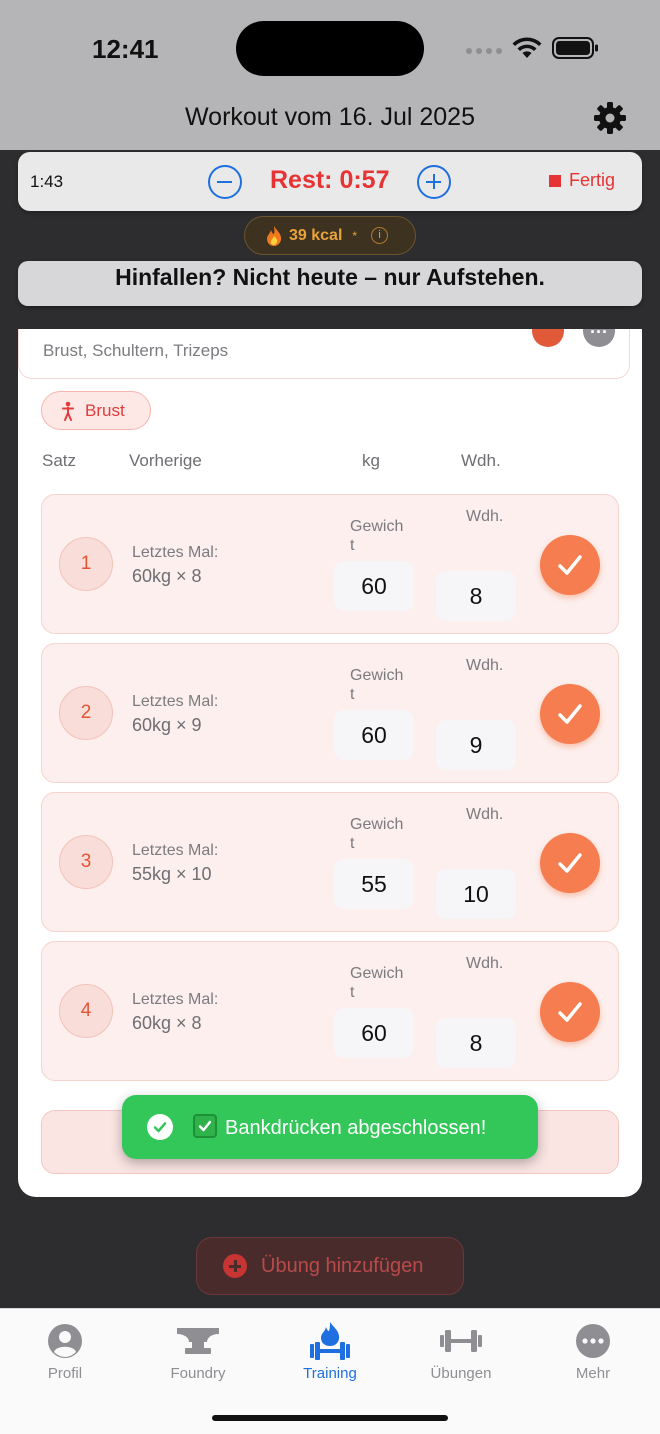 Image resolution: width=660 pixels, height=1434 pixels. What do you see at coordinates (342, 1265) in the screenshot?
I see `add-exercise-label: Übung hinzufügen` at bounding box center [342, 1265].